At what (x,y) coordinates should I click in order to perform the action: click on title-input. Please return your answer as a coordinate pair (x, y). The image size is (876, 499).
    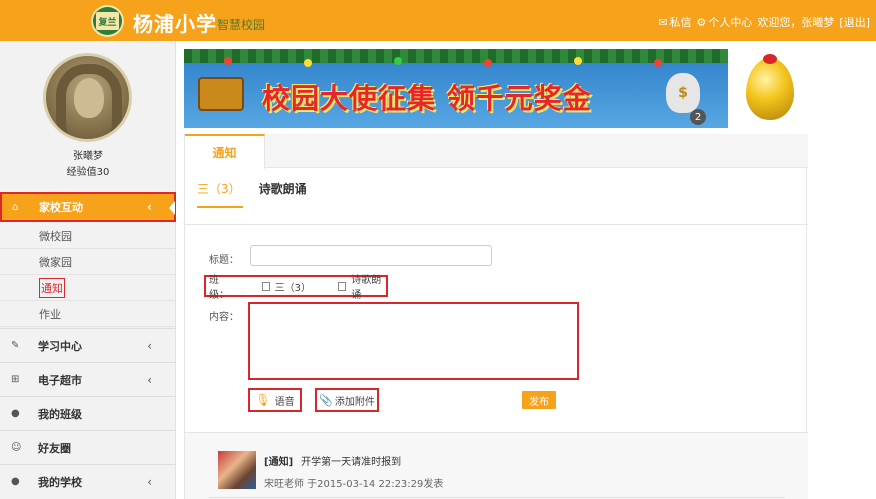
    Looking at the image, I should click on (371, 255).